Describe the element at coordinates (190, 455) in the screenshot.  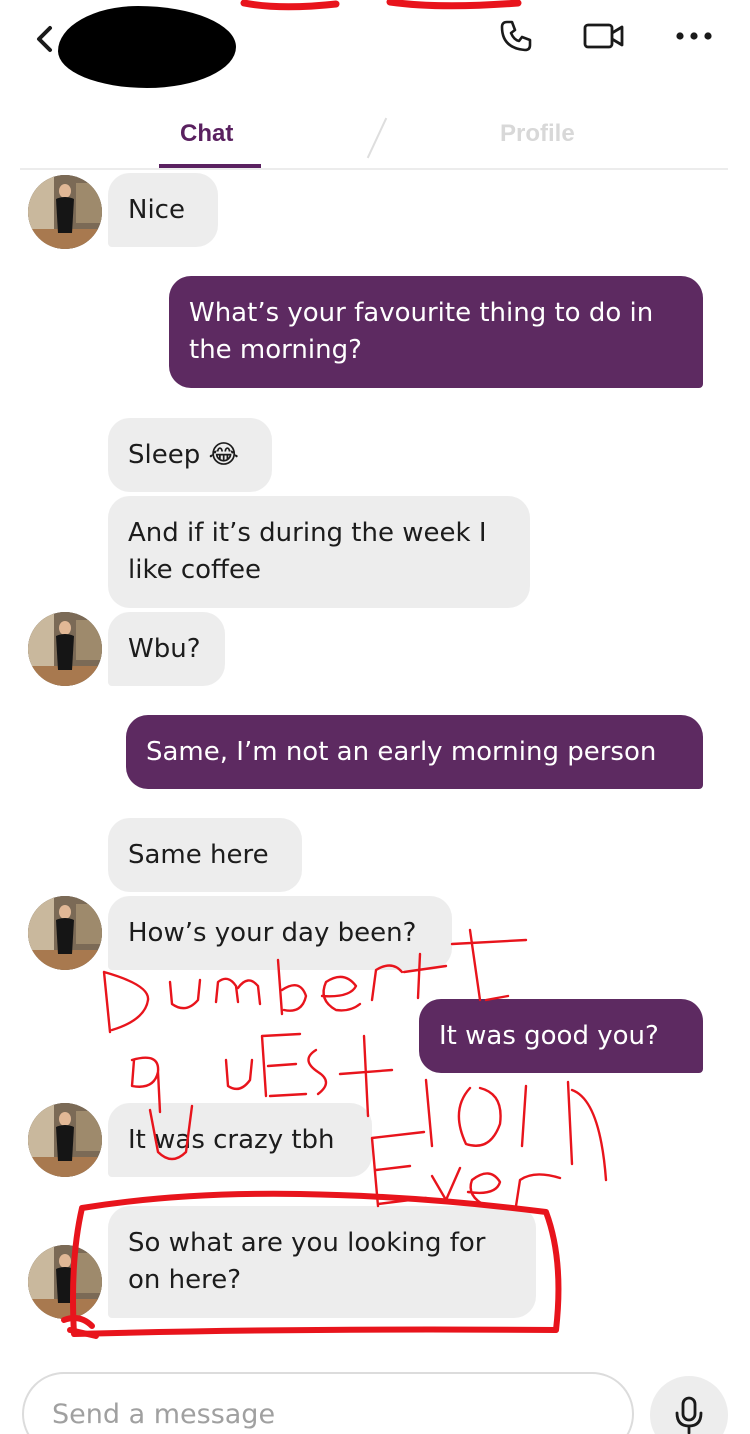
I see `message-bubble-incoming: Sleep 😂` at that location.